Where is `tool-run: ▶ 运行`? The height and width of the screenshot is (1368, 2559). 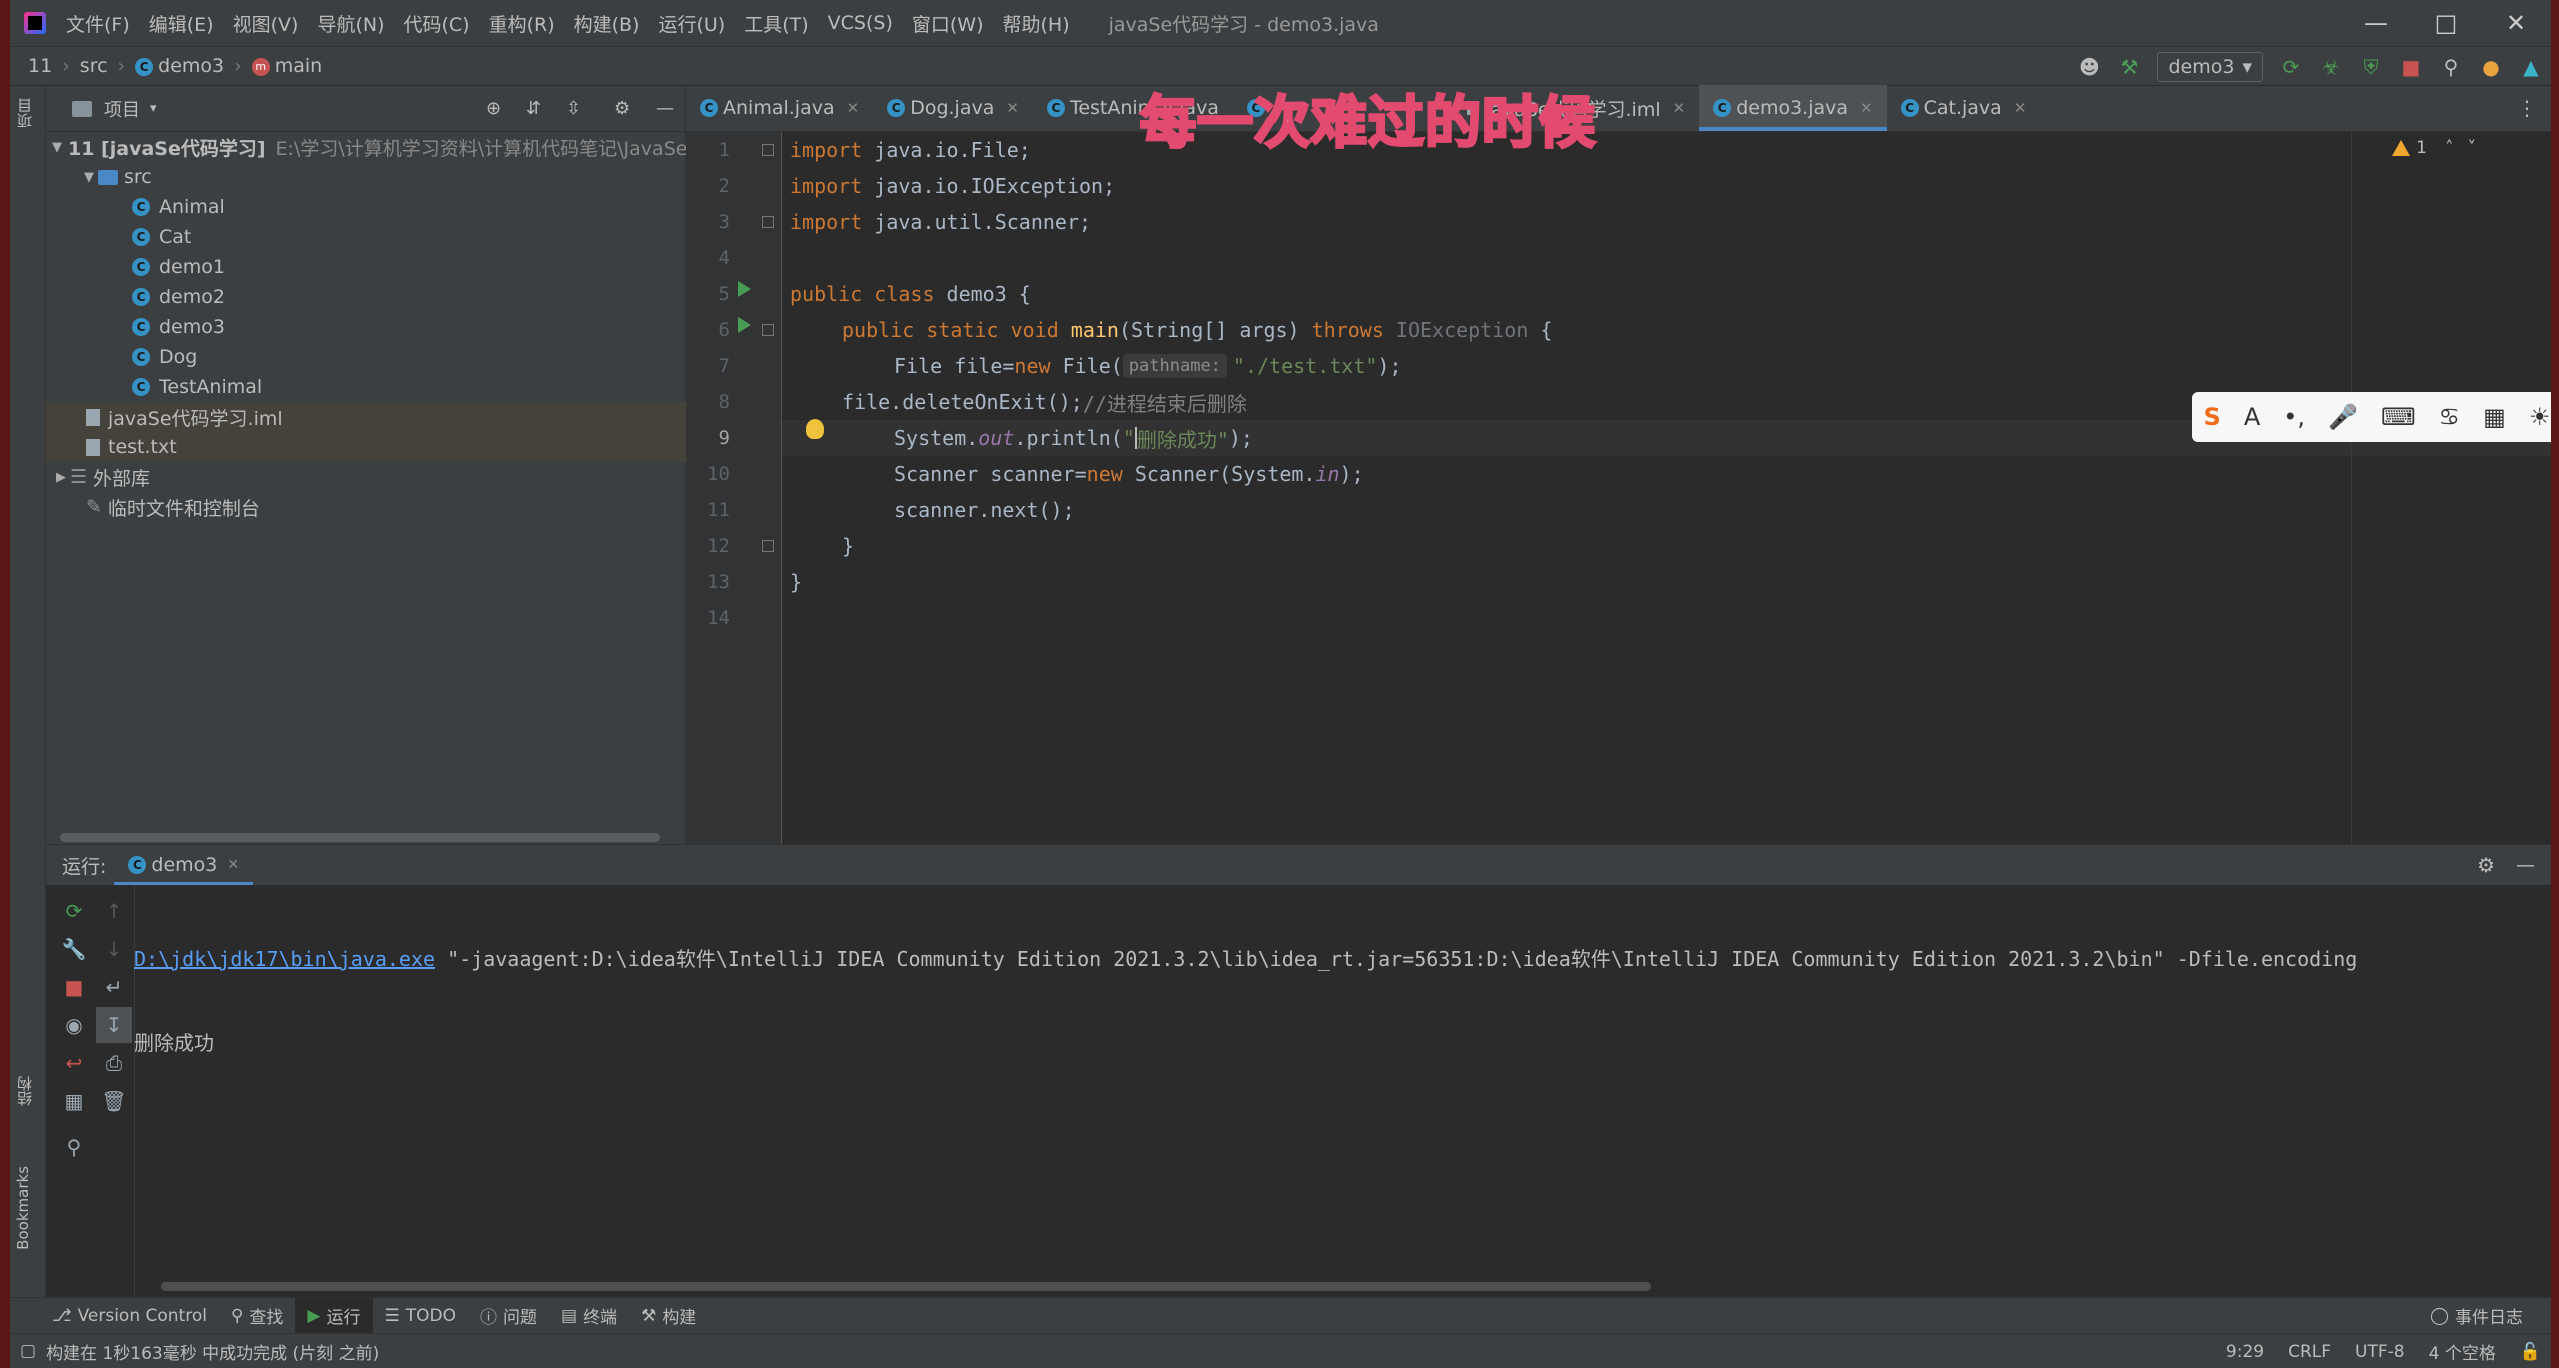
tool-run: ▶ 运行 is located at coordinates (334, 1315).